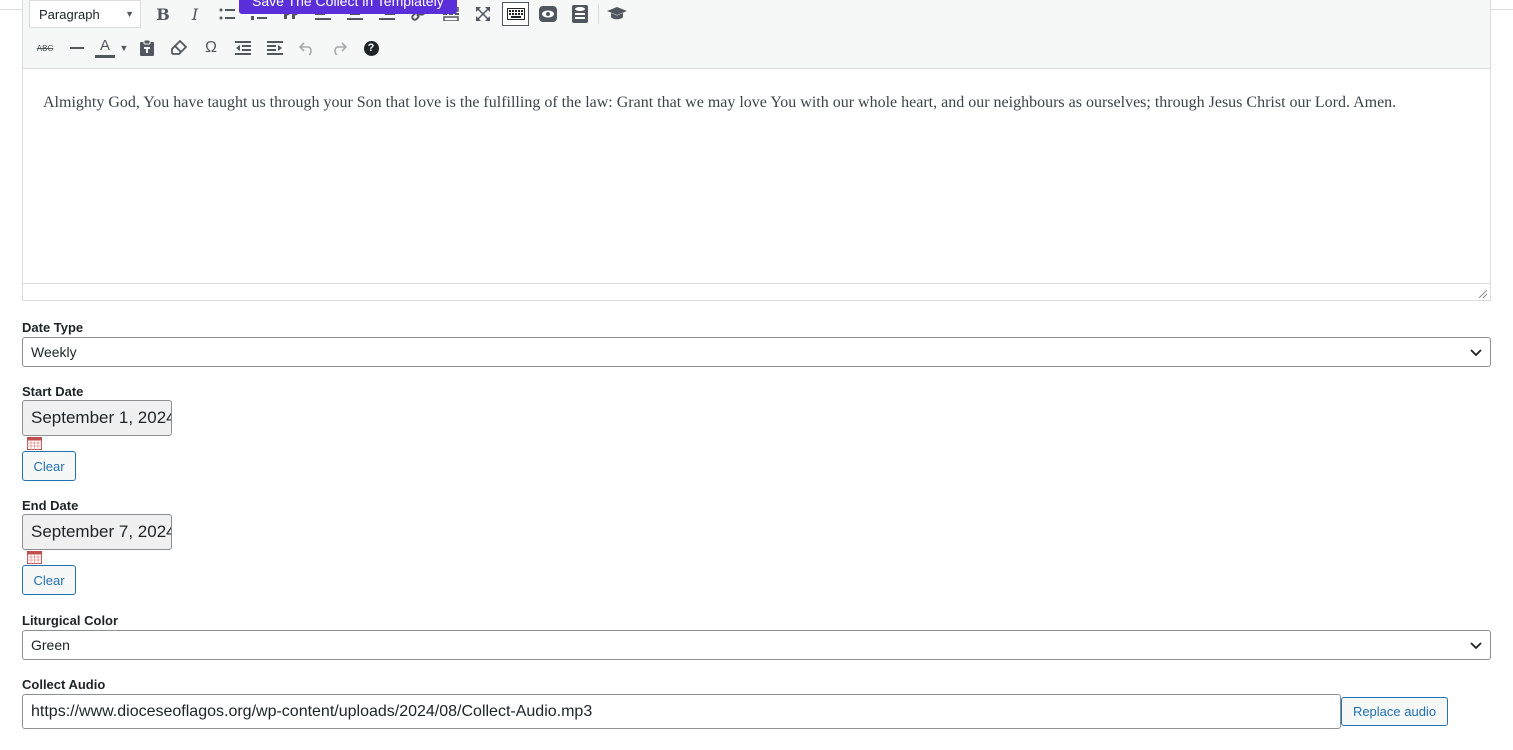  I want to click on outdent-icon, so click(243, 48).